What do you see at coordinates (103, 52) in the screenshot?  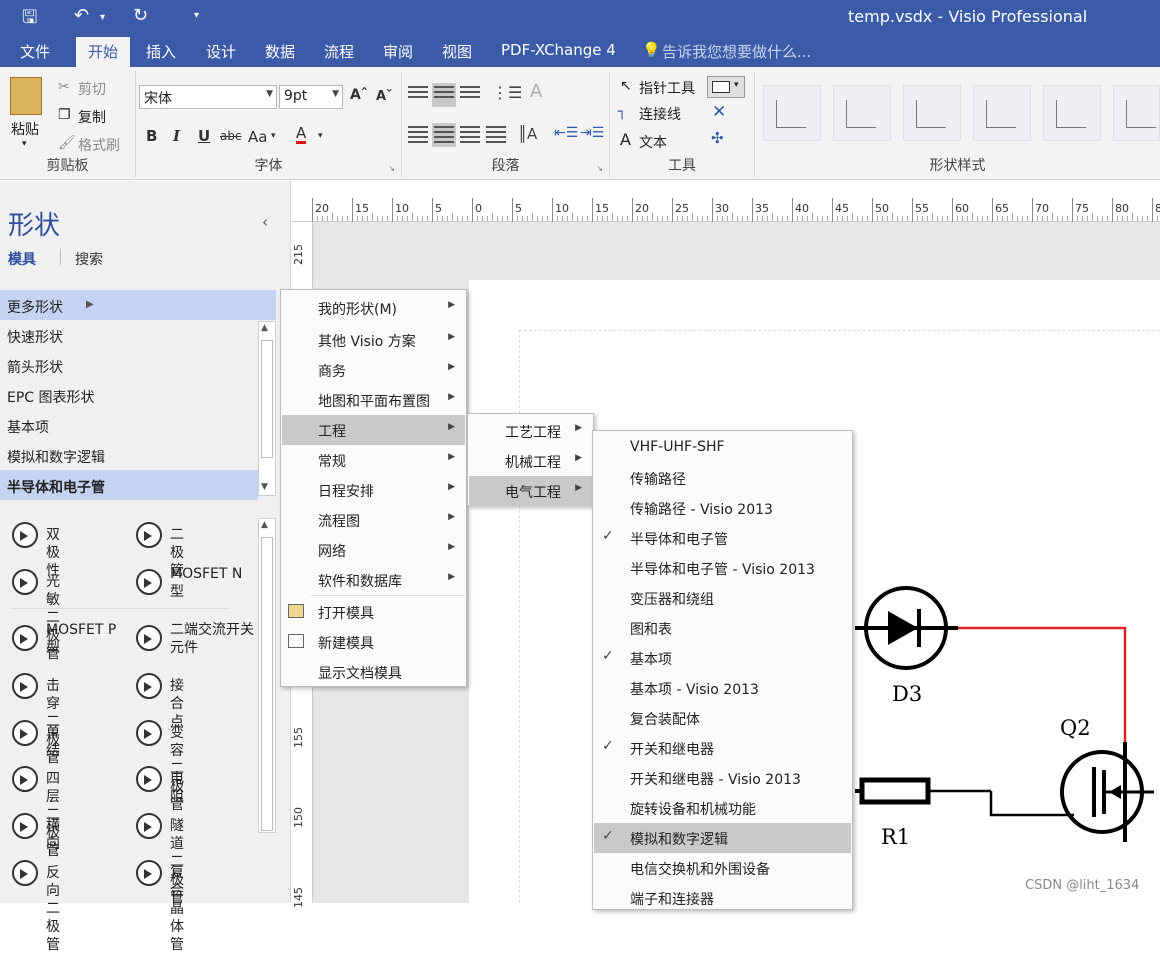 I see `tab-home: 开始` at bounding box center [103, 52].